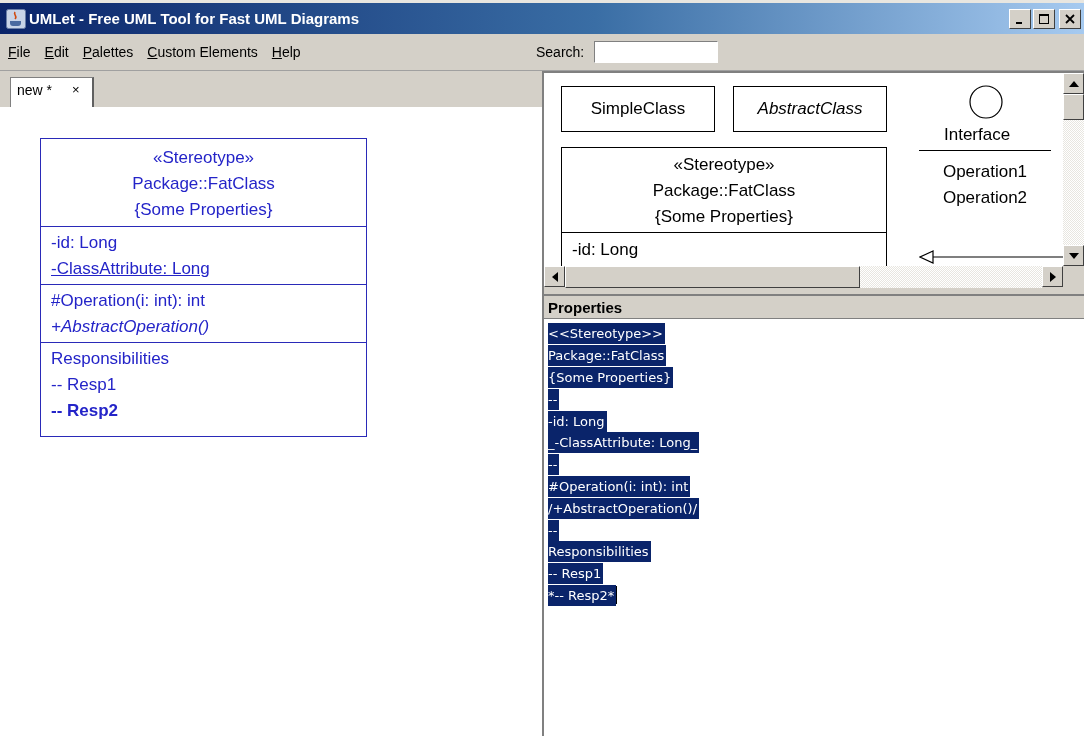 This screenshot has height=736, width=1084. Describe the element at coordinates (131, 327) in the screenshot. I see `class-line: +AbstractOperation()` at that location.